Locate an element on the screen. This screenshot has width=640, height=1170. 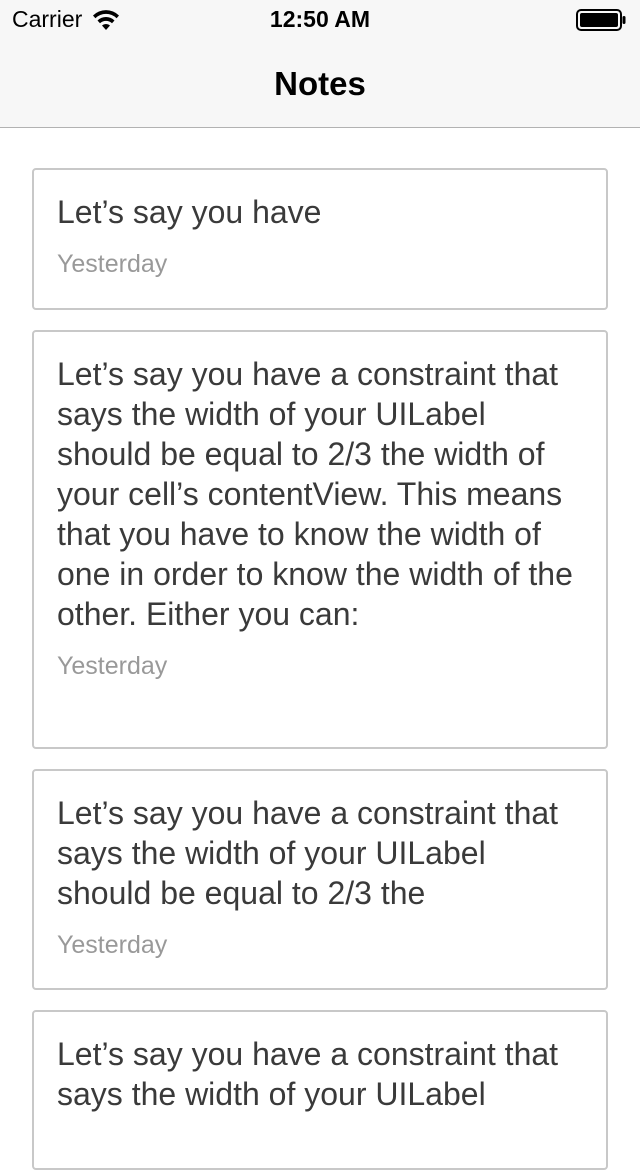
page-title: Notes is located at coordinates (320, 83).